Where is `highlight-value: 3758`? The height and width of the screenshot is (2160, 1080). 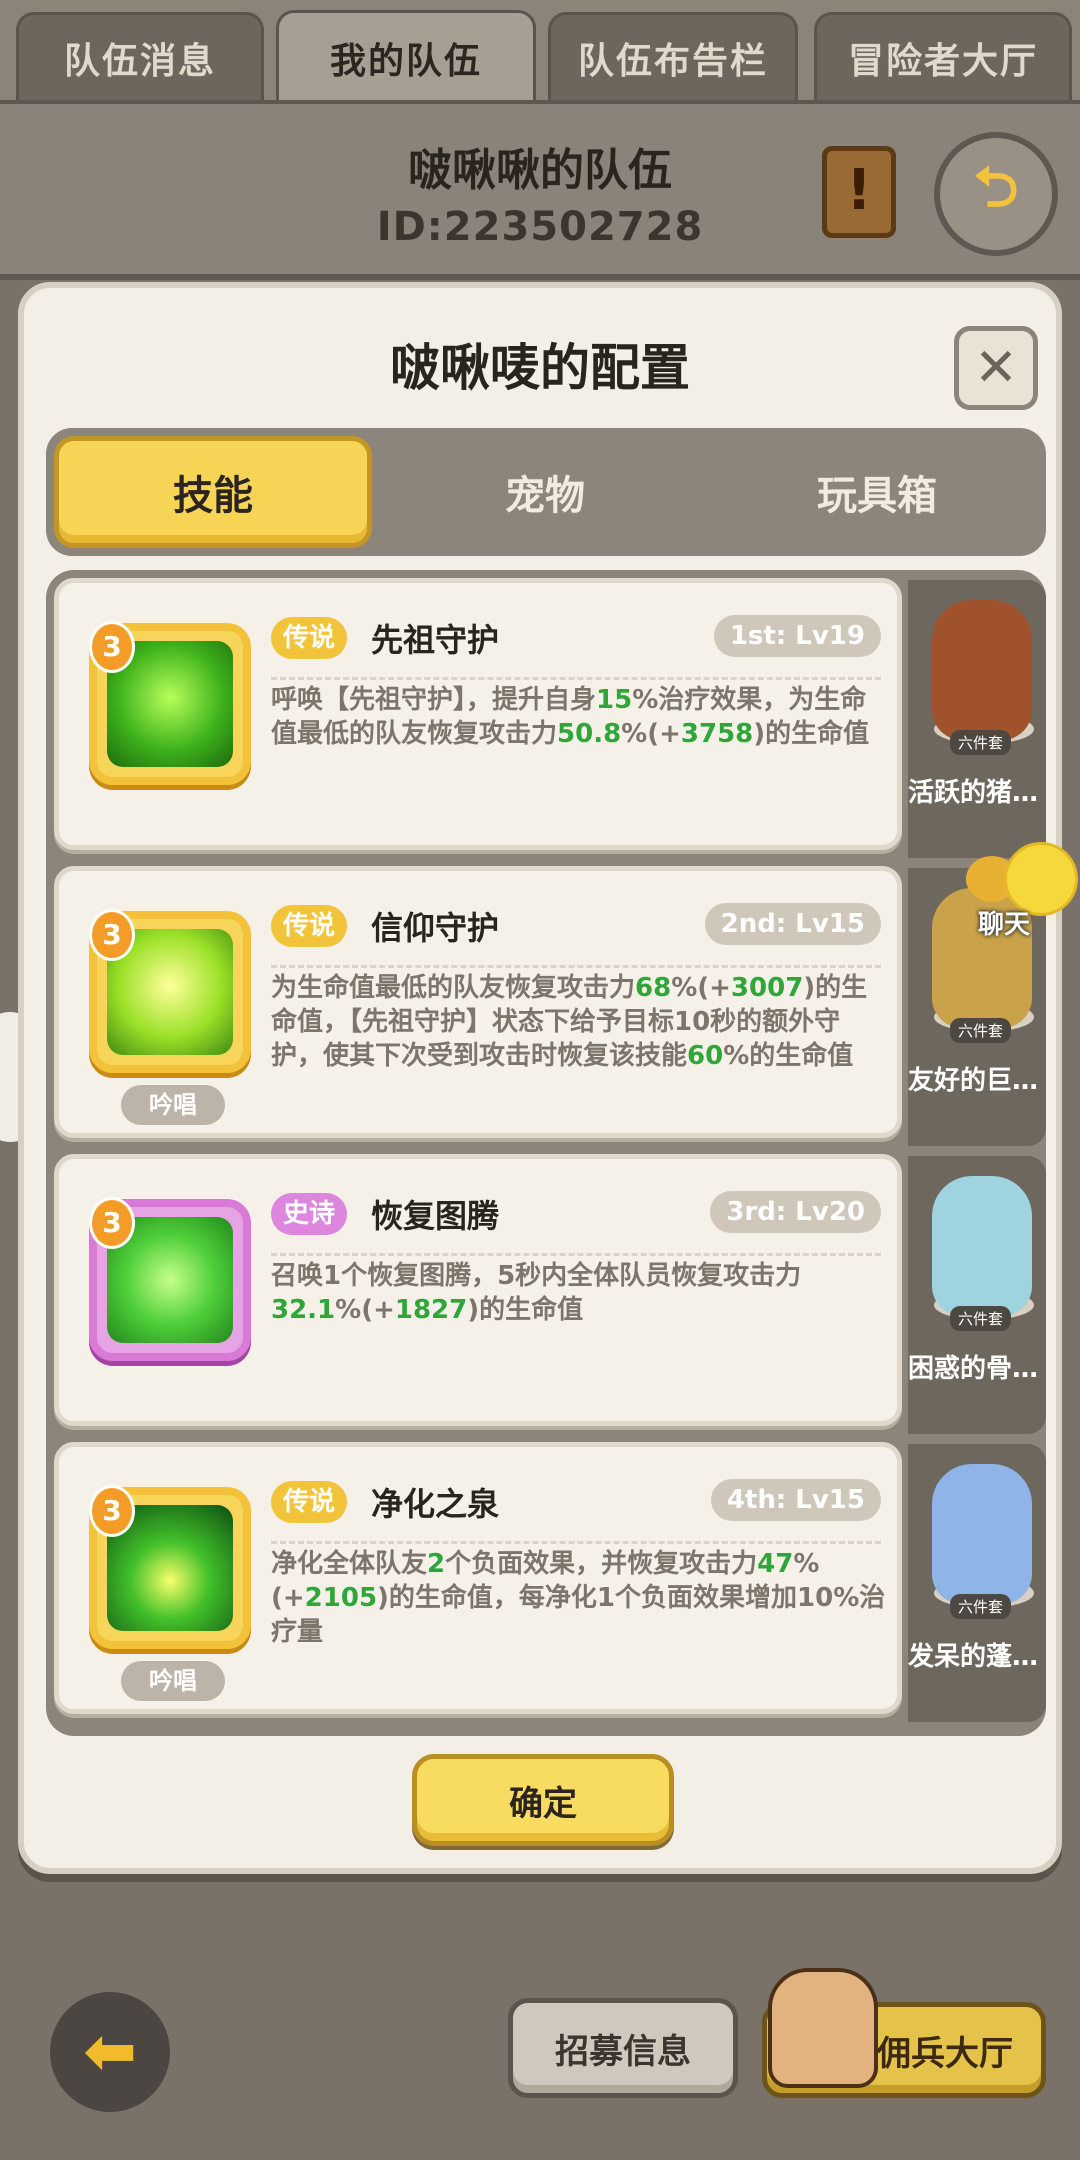 highlight-value: 3758 is located at coordinates (717, 734).